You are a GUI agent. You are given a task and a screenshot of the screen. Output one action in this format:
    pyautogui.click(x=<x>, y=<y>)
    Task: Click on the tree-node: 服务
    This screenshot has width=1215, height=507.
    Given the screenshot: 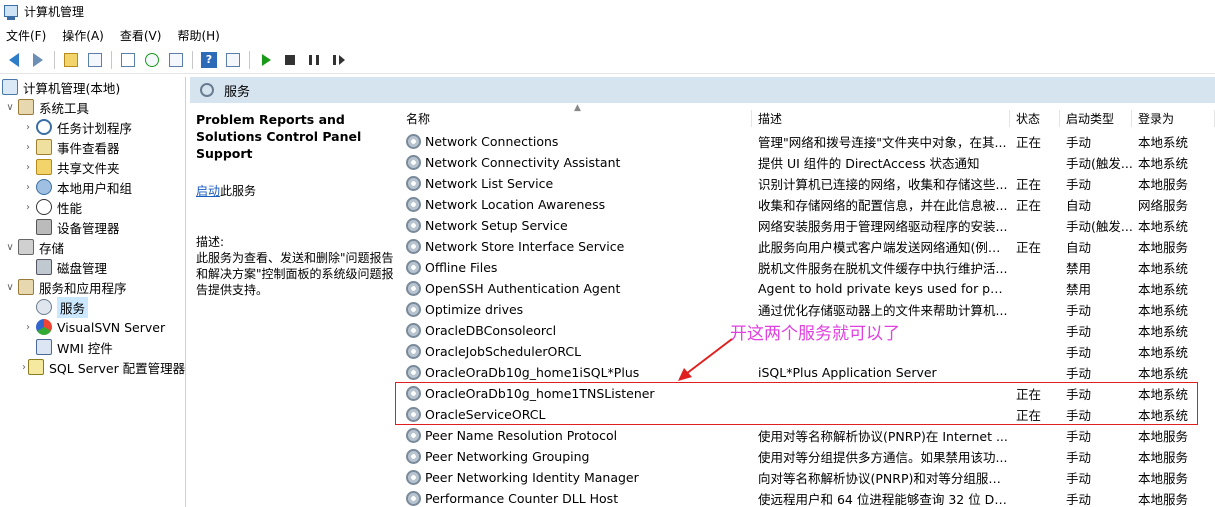 What is the action you would take?
    pyautogui.click(x=92, y=307)
    